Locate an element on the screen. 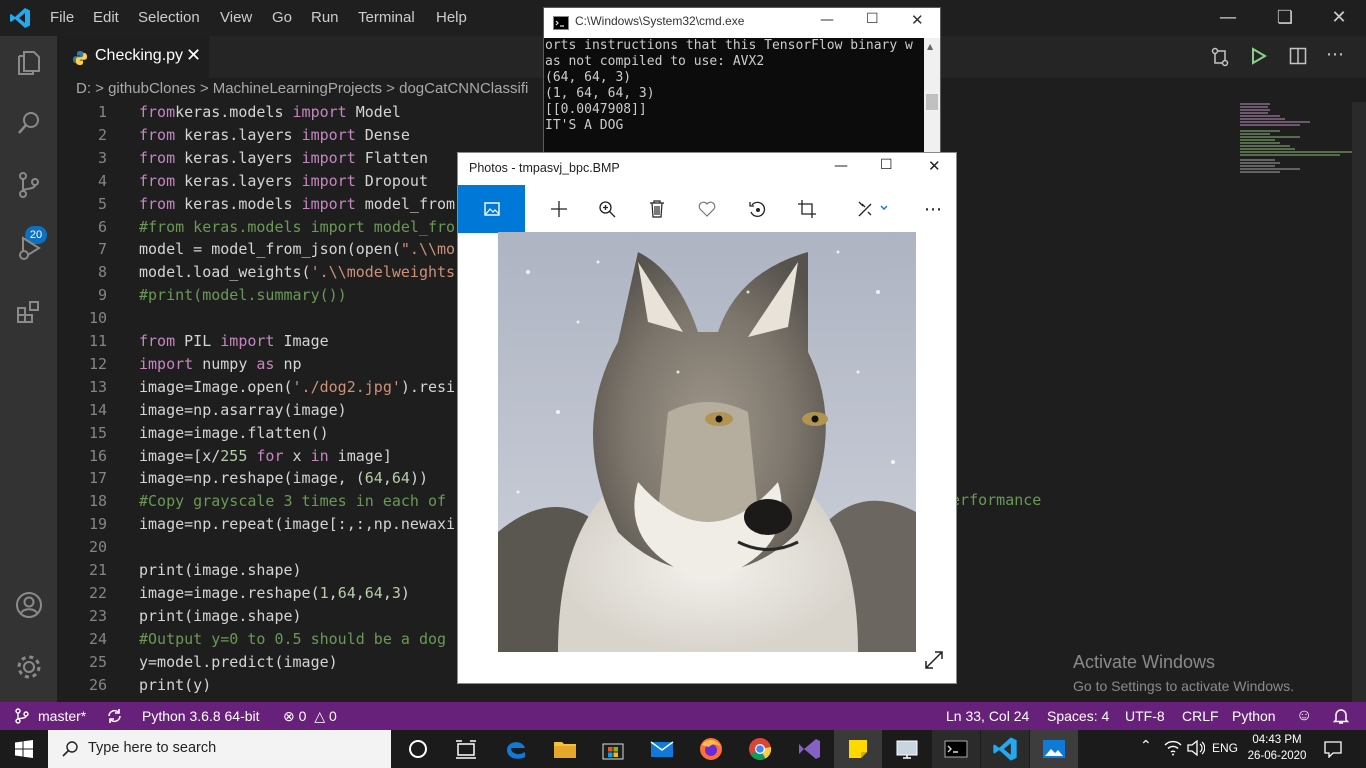  photos-title-bar: Photos - tmpasvj_bpc.BMP — ☐ ✕ is located at coordinates (707, 169).